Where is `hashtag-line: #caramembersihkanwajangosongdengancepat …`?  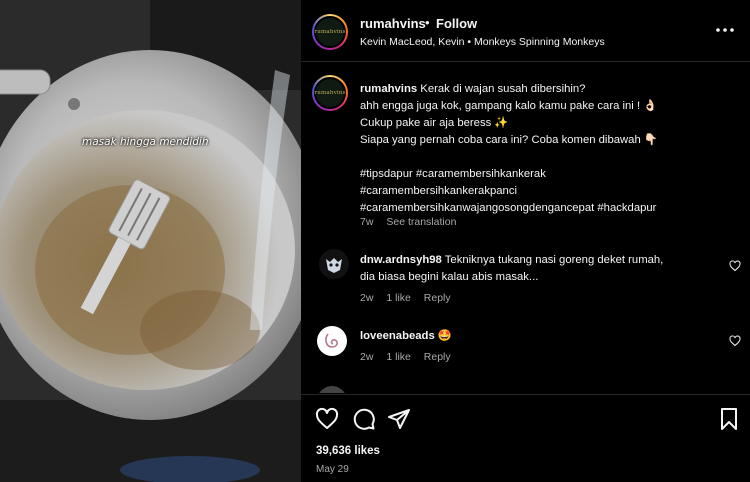
hashtag-line: #caramembersihkanwajangosongdengancepat … is located at coordinates (549, 208).